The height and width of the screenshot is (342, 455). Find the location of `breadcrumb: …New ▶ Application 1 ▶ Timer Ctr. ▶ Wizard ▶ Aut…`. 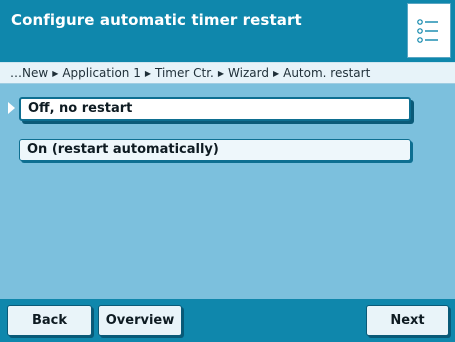

breadcrumb: …New ▶ Application 1 ▶ Timer Ctr. ▶ Wizard ▶ Aut… is located at coordinates (227, 73).